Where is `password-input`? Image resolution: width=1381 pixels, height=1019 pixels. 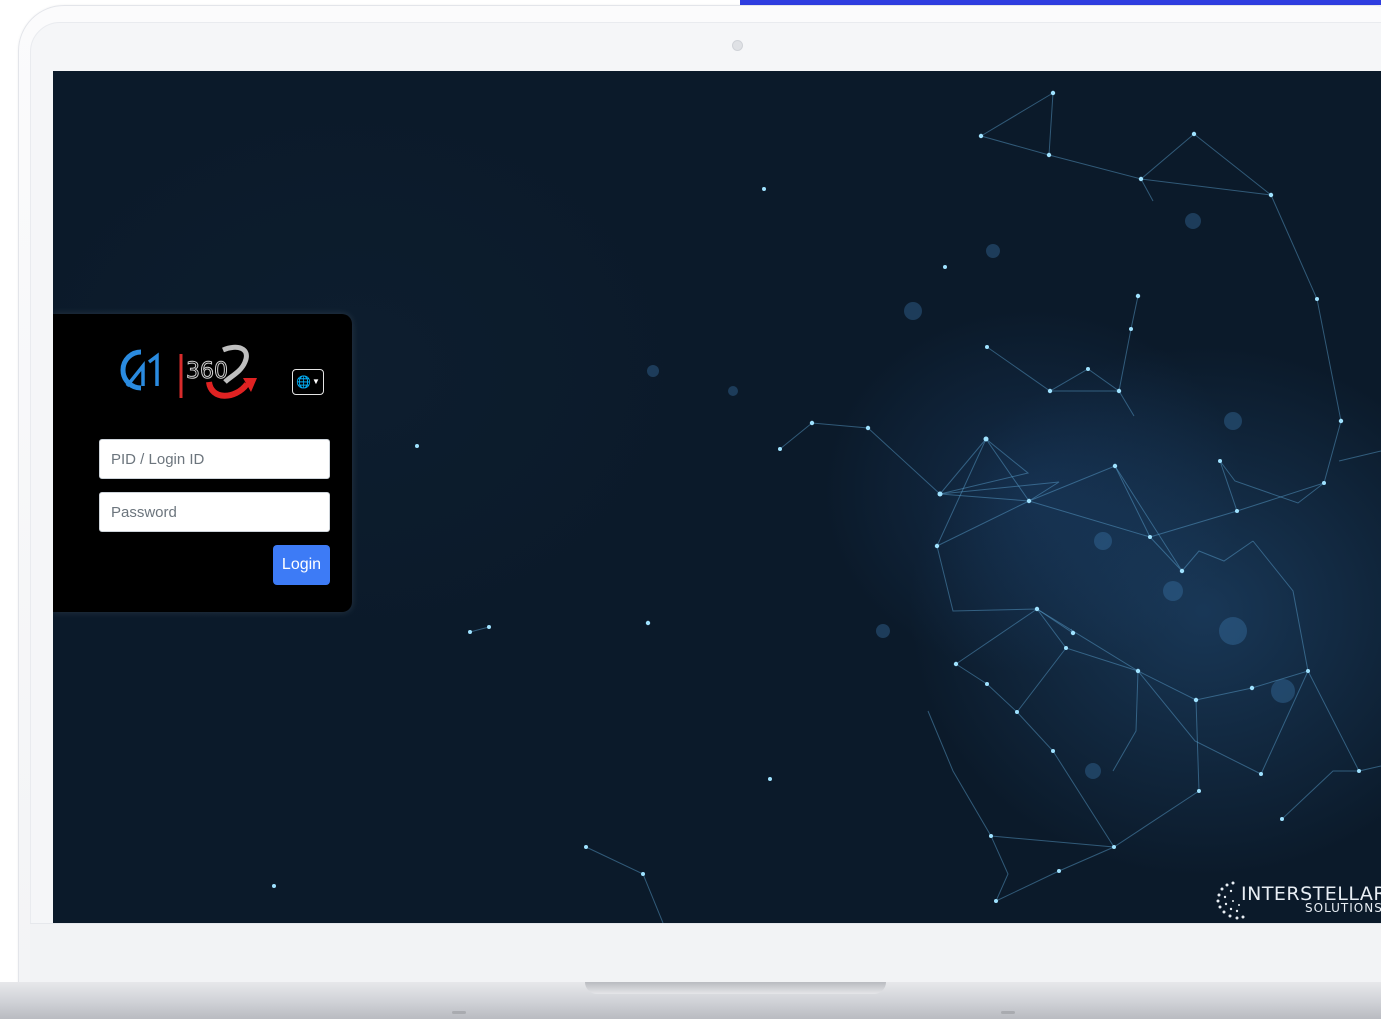
password-input is located at coordinates (214, 512).